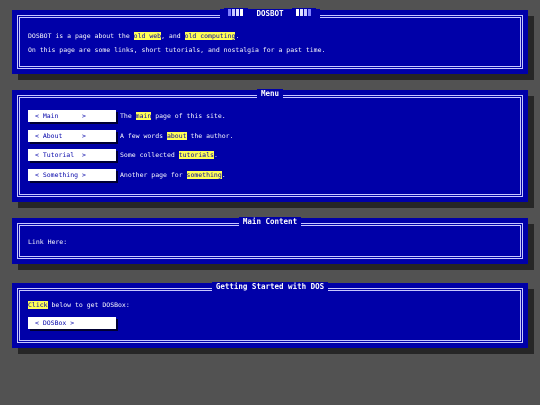  I want to click on getting-started-frame, so click(270, 315).